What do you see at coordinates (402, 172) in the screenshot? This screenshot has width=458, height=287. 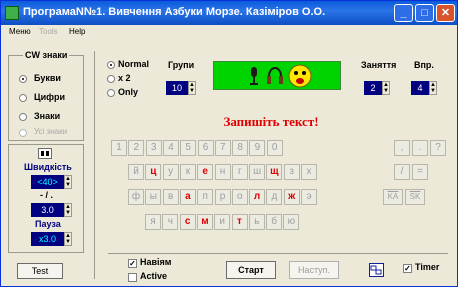 I see `key-extra-1-0: /` at bounding box center [402, 172].